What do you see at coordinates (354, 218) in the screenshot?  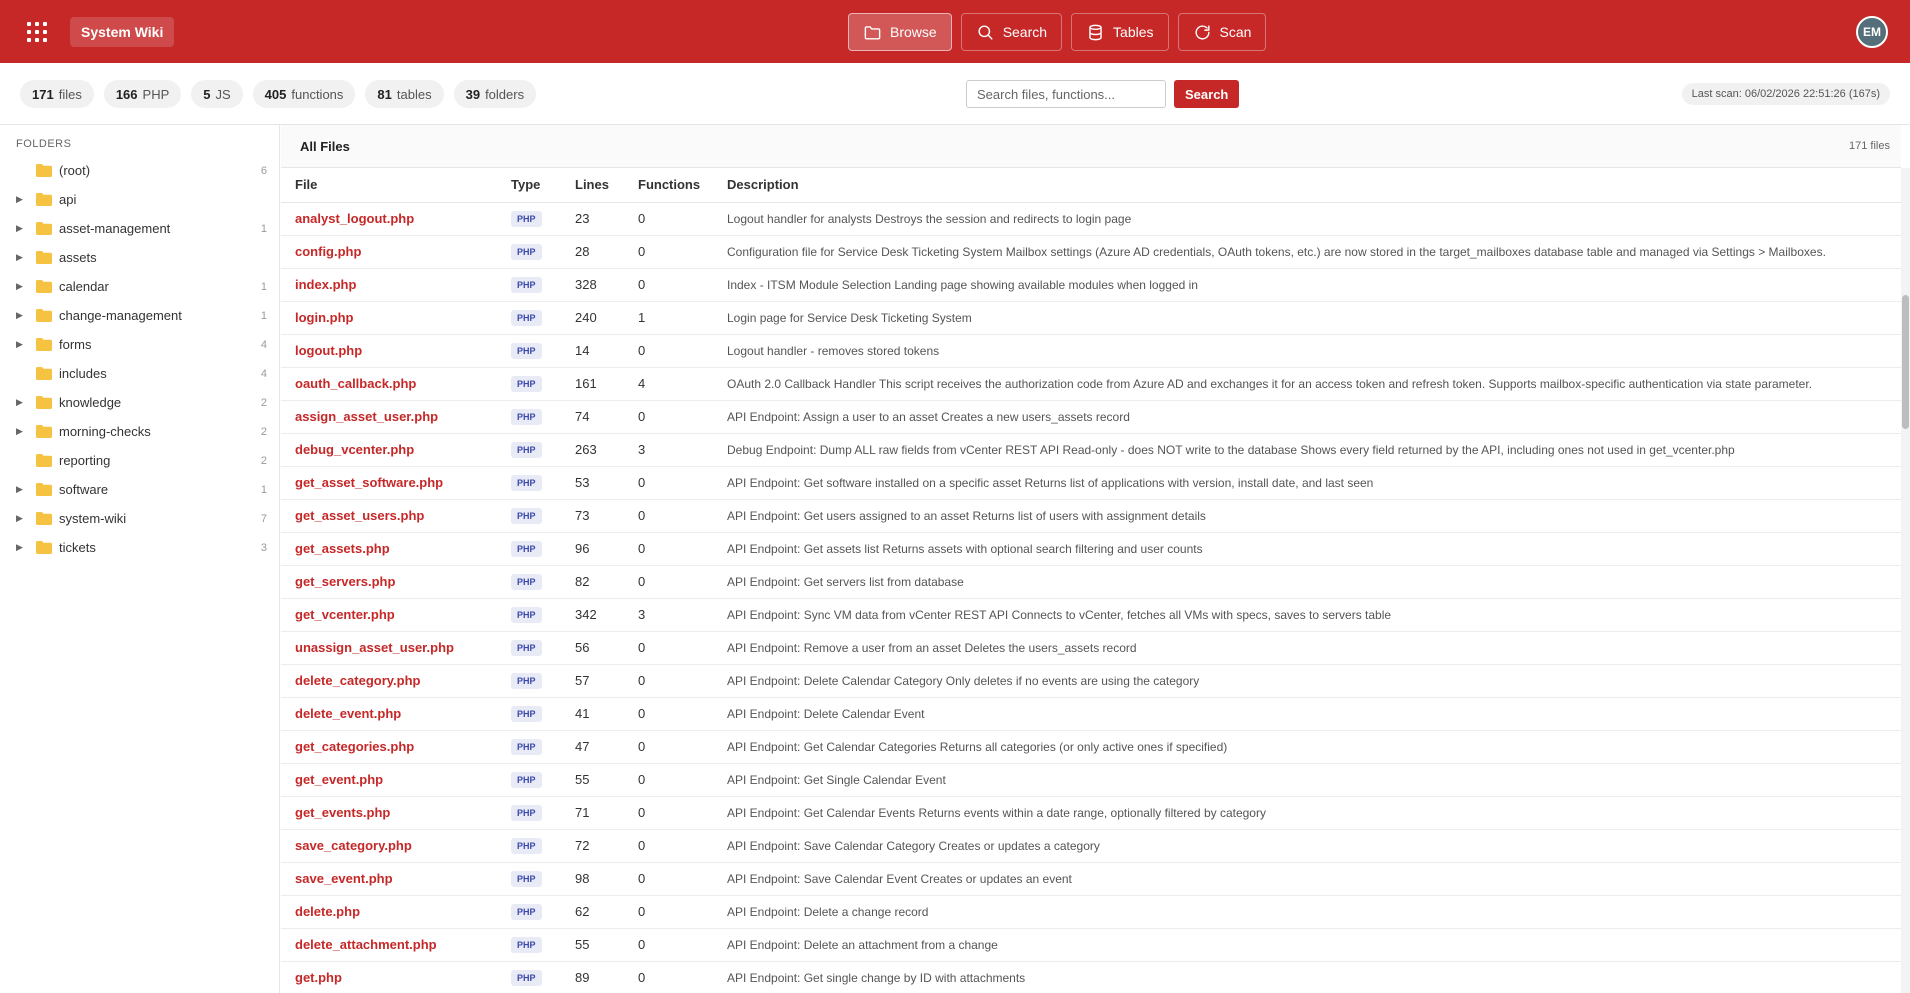 I see `file-link: analyst_logout.php` at bounding box center [354, 218].